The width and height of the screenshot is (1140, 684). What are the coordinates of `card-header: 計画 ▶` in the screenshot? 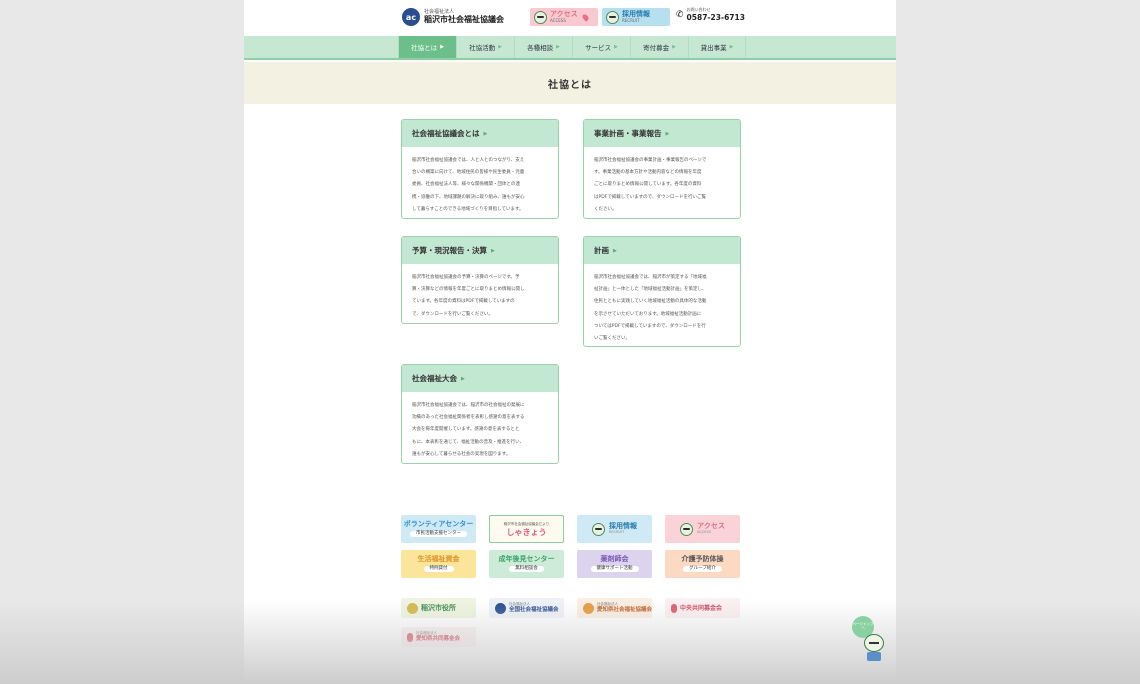 It's located at (662, 250).